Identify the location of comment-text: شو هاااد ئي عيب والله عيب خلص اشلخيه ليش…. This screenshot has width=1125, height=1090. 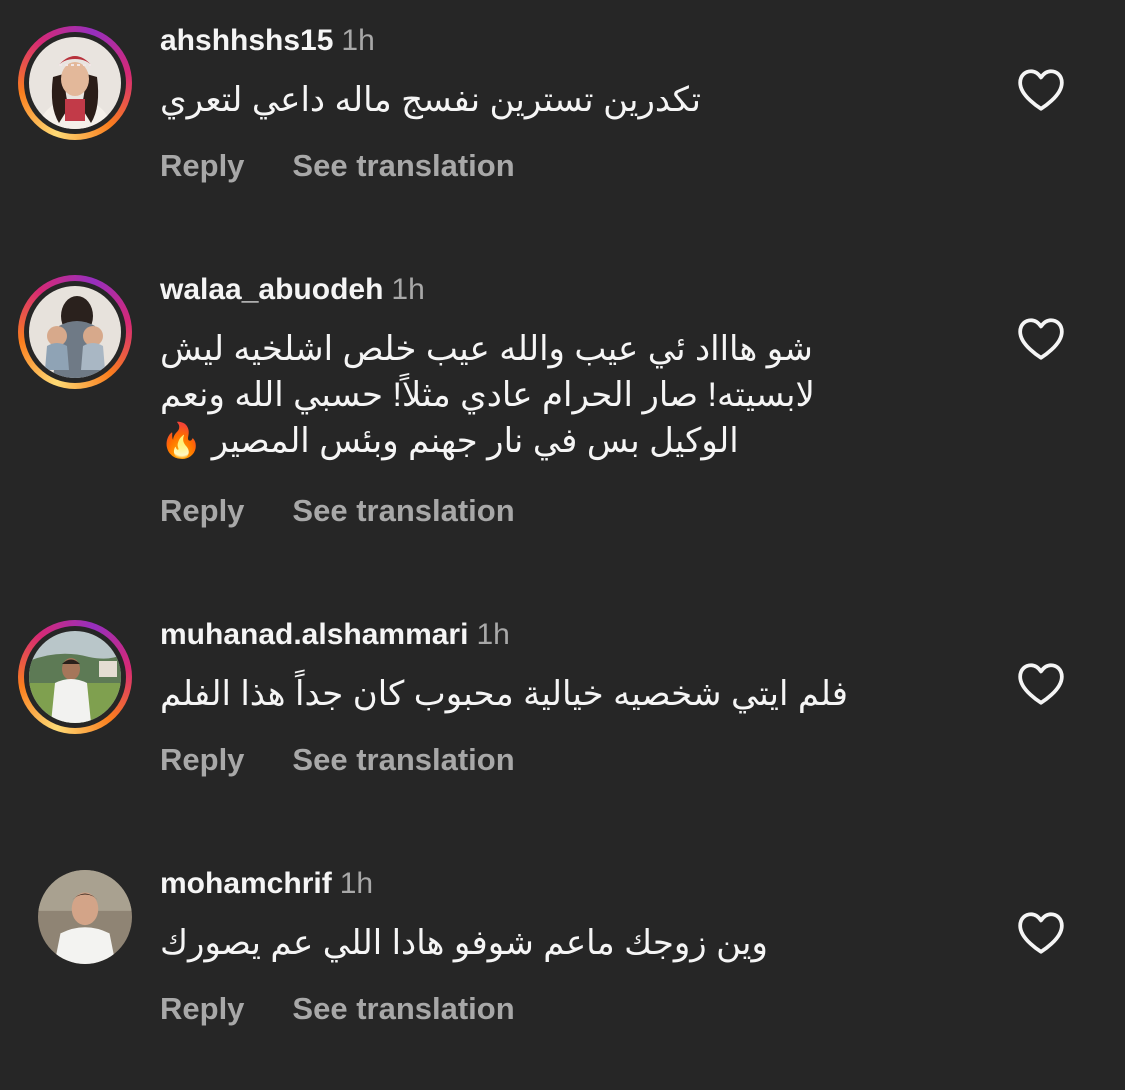
(487, 395).